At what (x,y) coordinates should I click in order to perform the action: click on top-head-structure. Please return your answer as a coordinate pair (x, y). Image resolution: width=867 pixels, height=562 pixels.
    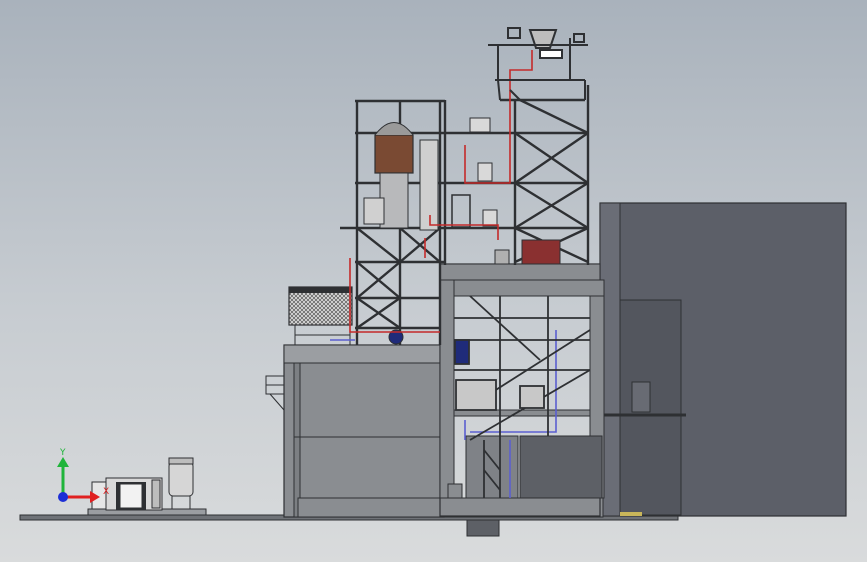
    Looking at the image, I should click on (538, 64).